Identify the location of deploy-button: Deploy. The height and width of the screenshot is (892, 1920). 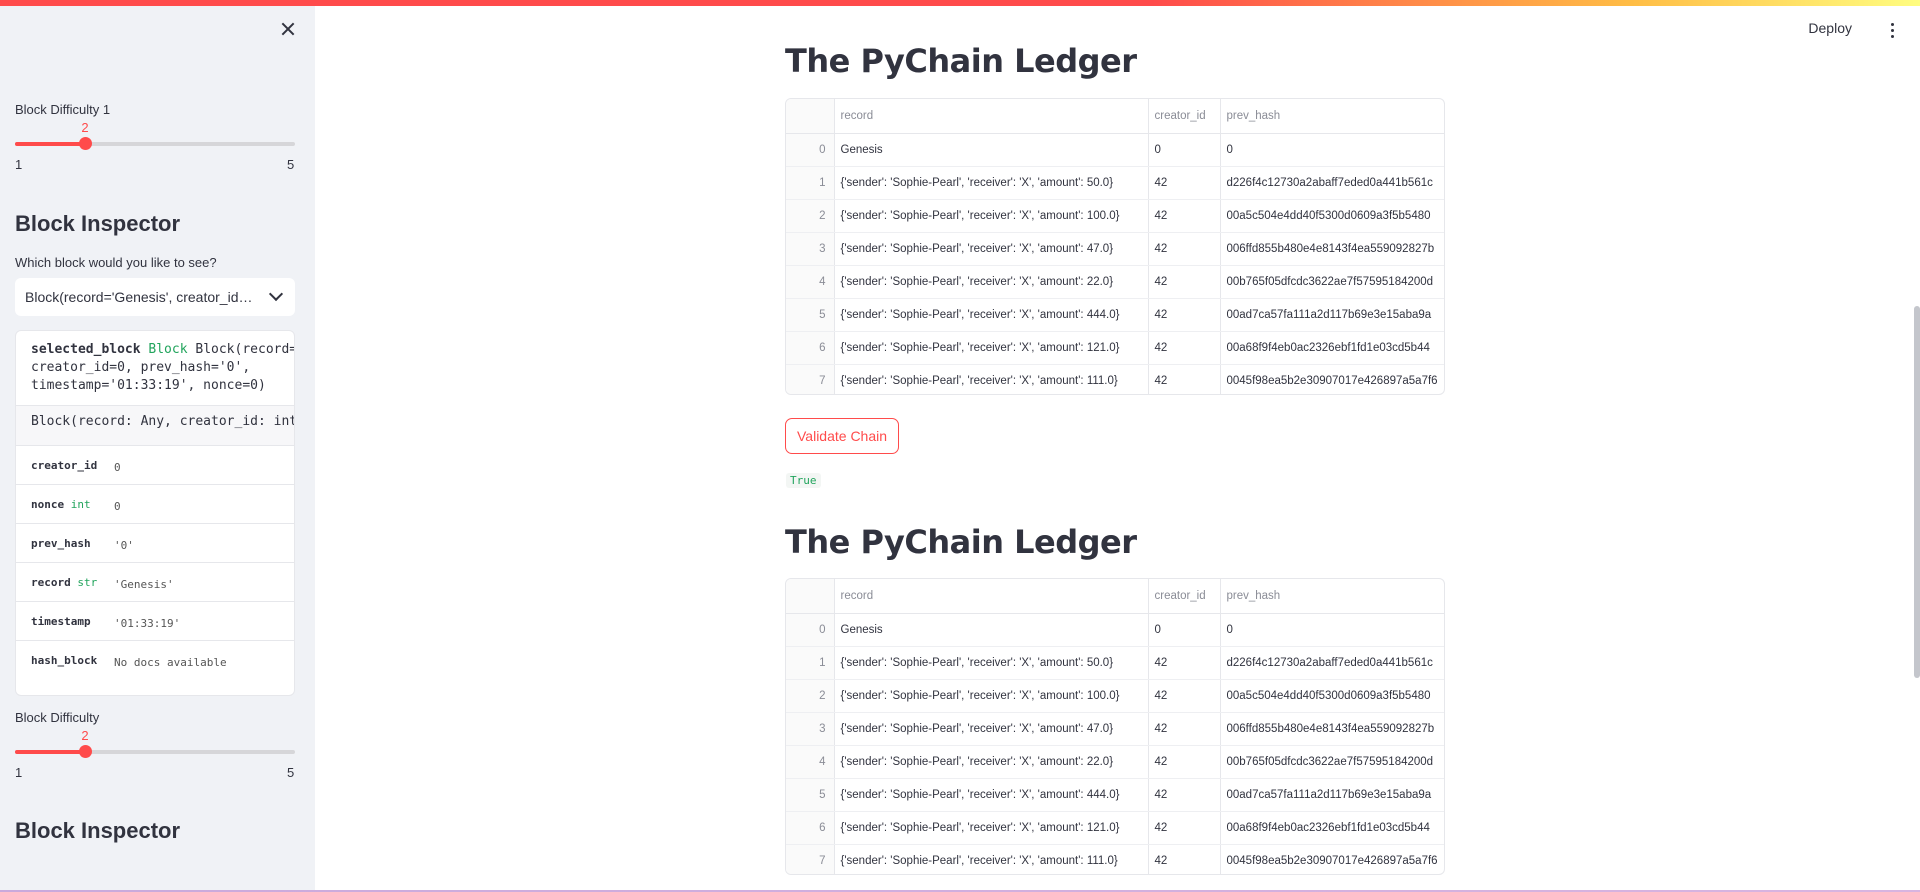
(1830, 28).